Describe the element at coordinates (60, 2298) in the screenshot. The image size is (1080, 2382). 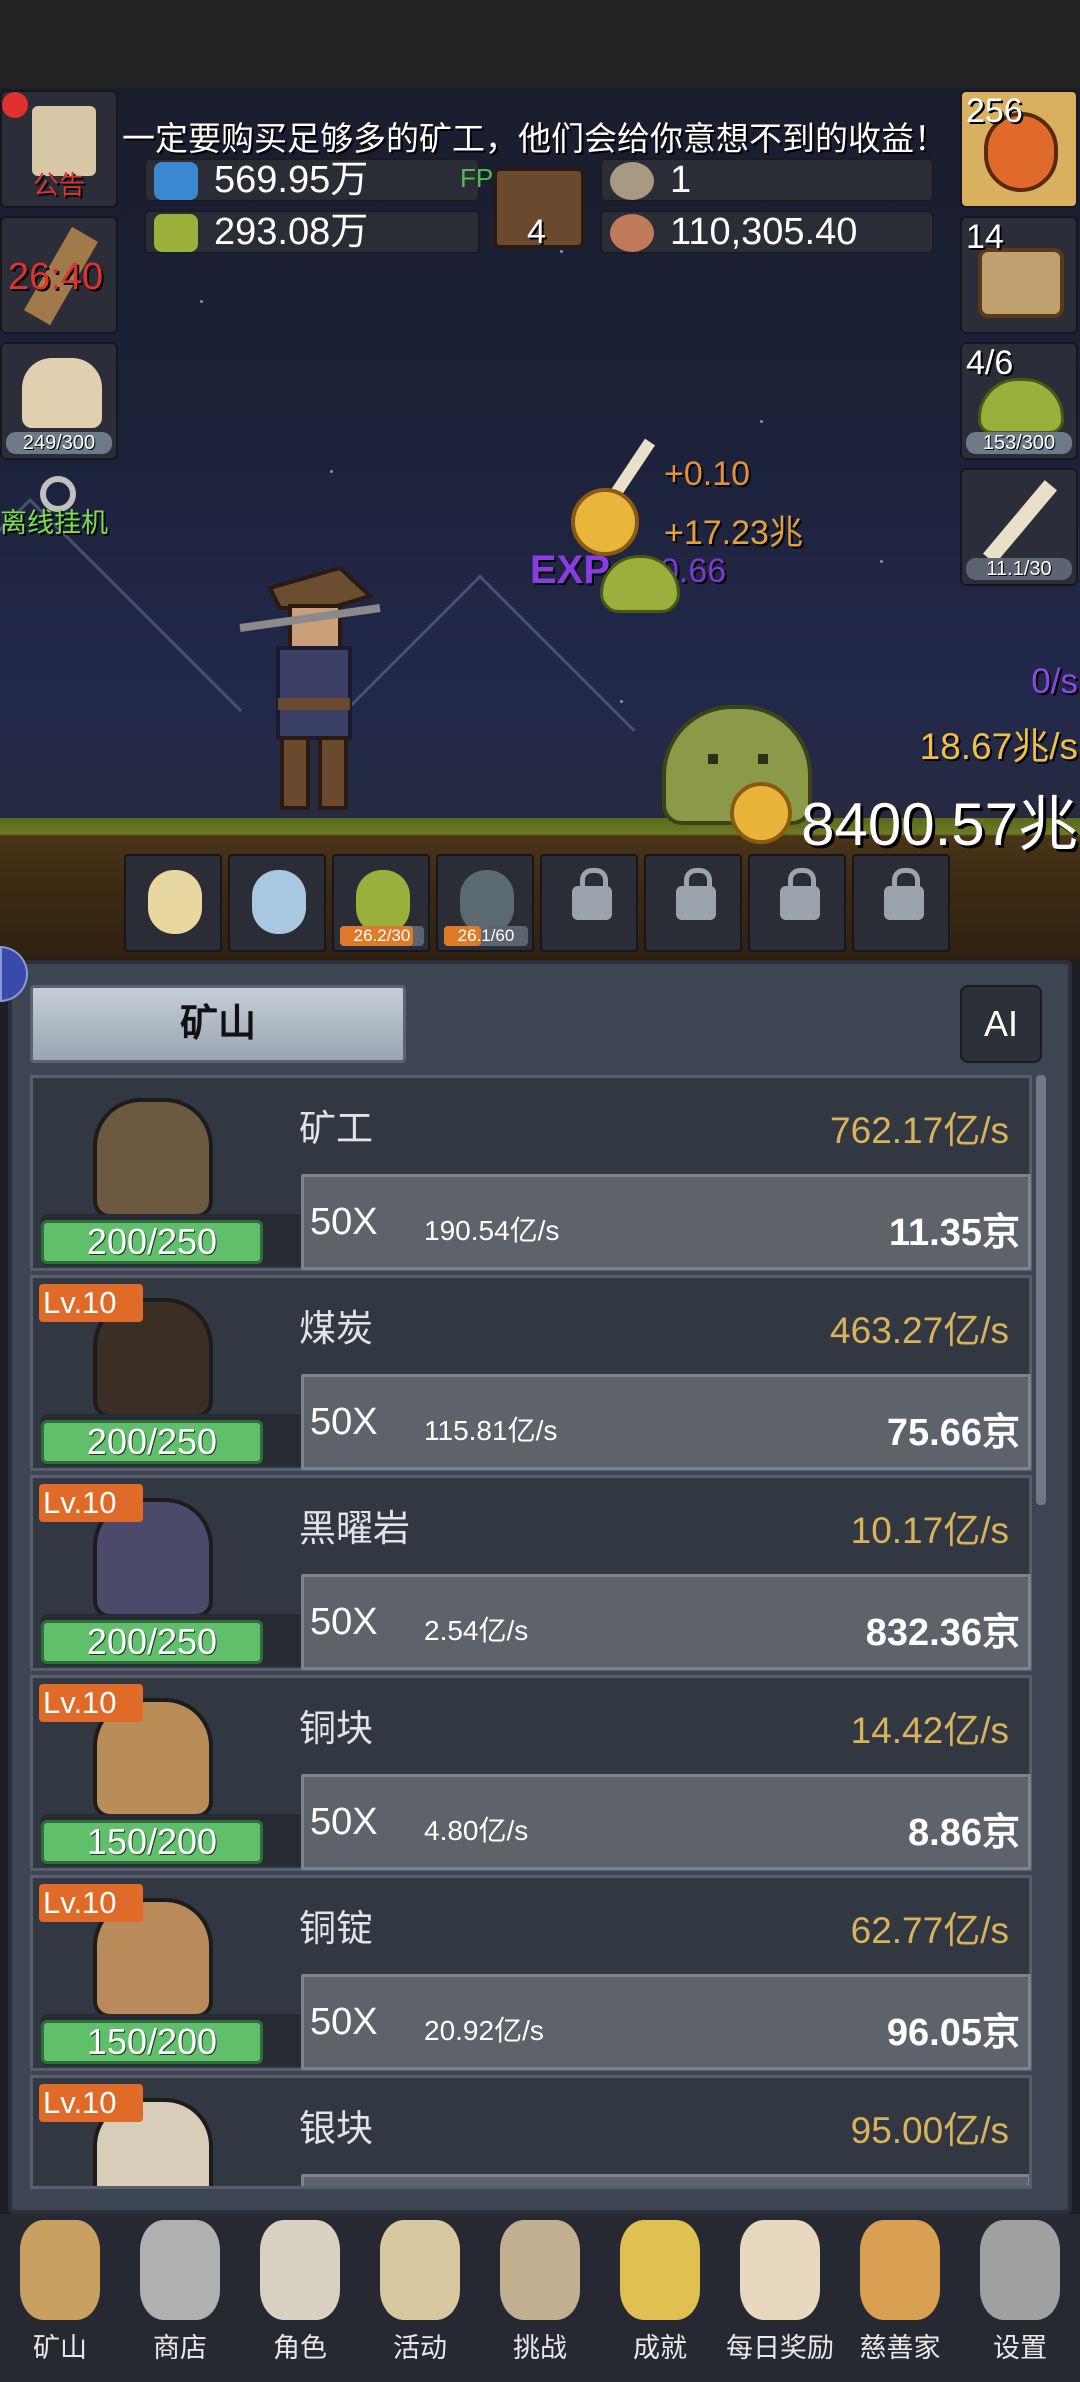
I see `nav-lantern: 矿山` at that location.